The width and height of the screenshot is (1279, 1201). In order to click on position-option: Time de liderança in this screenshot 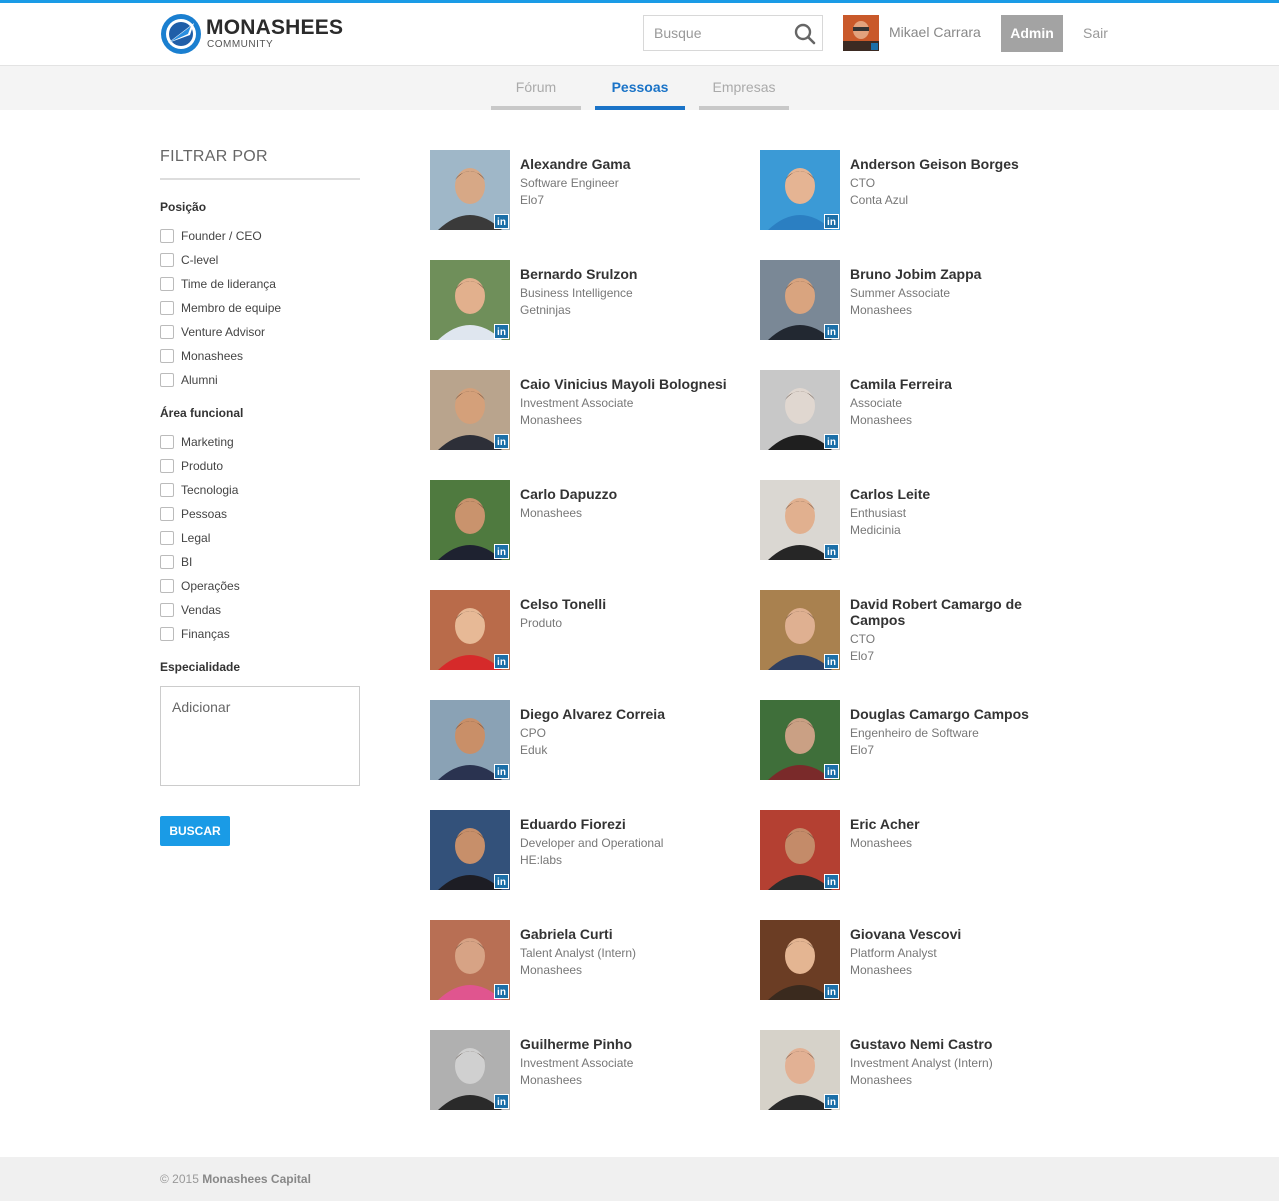, I will do `click(260, 284)`.